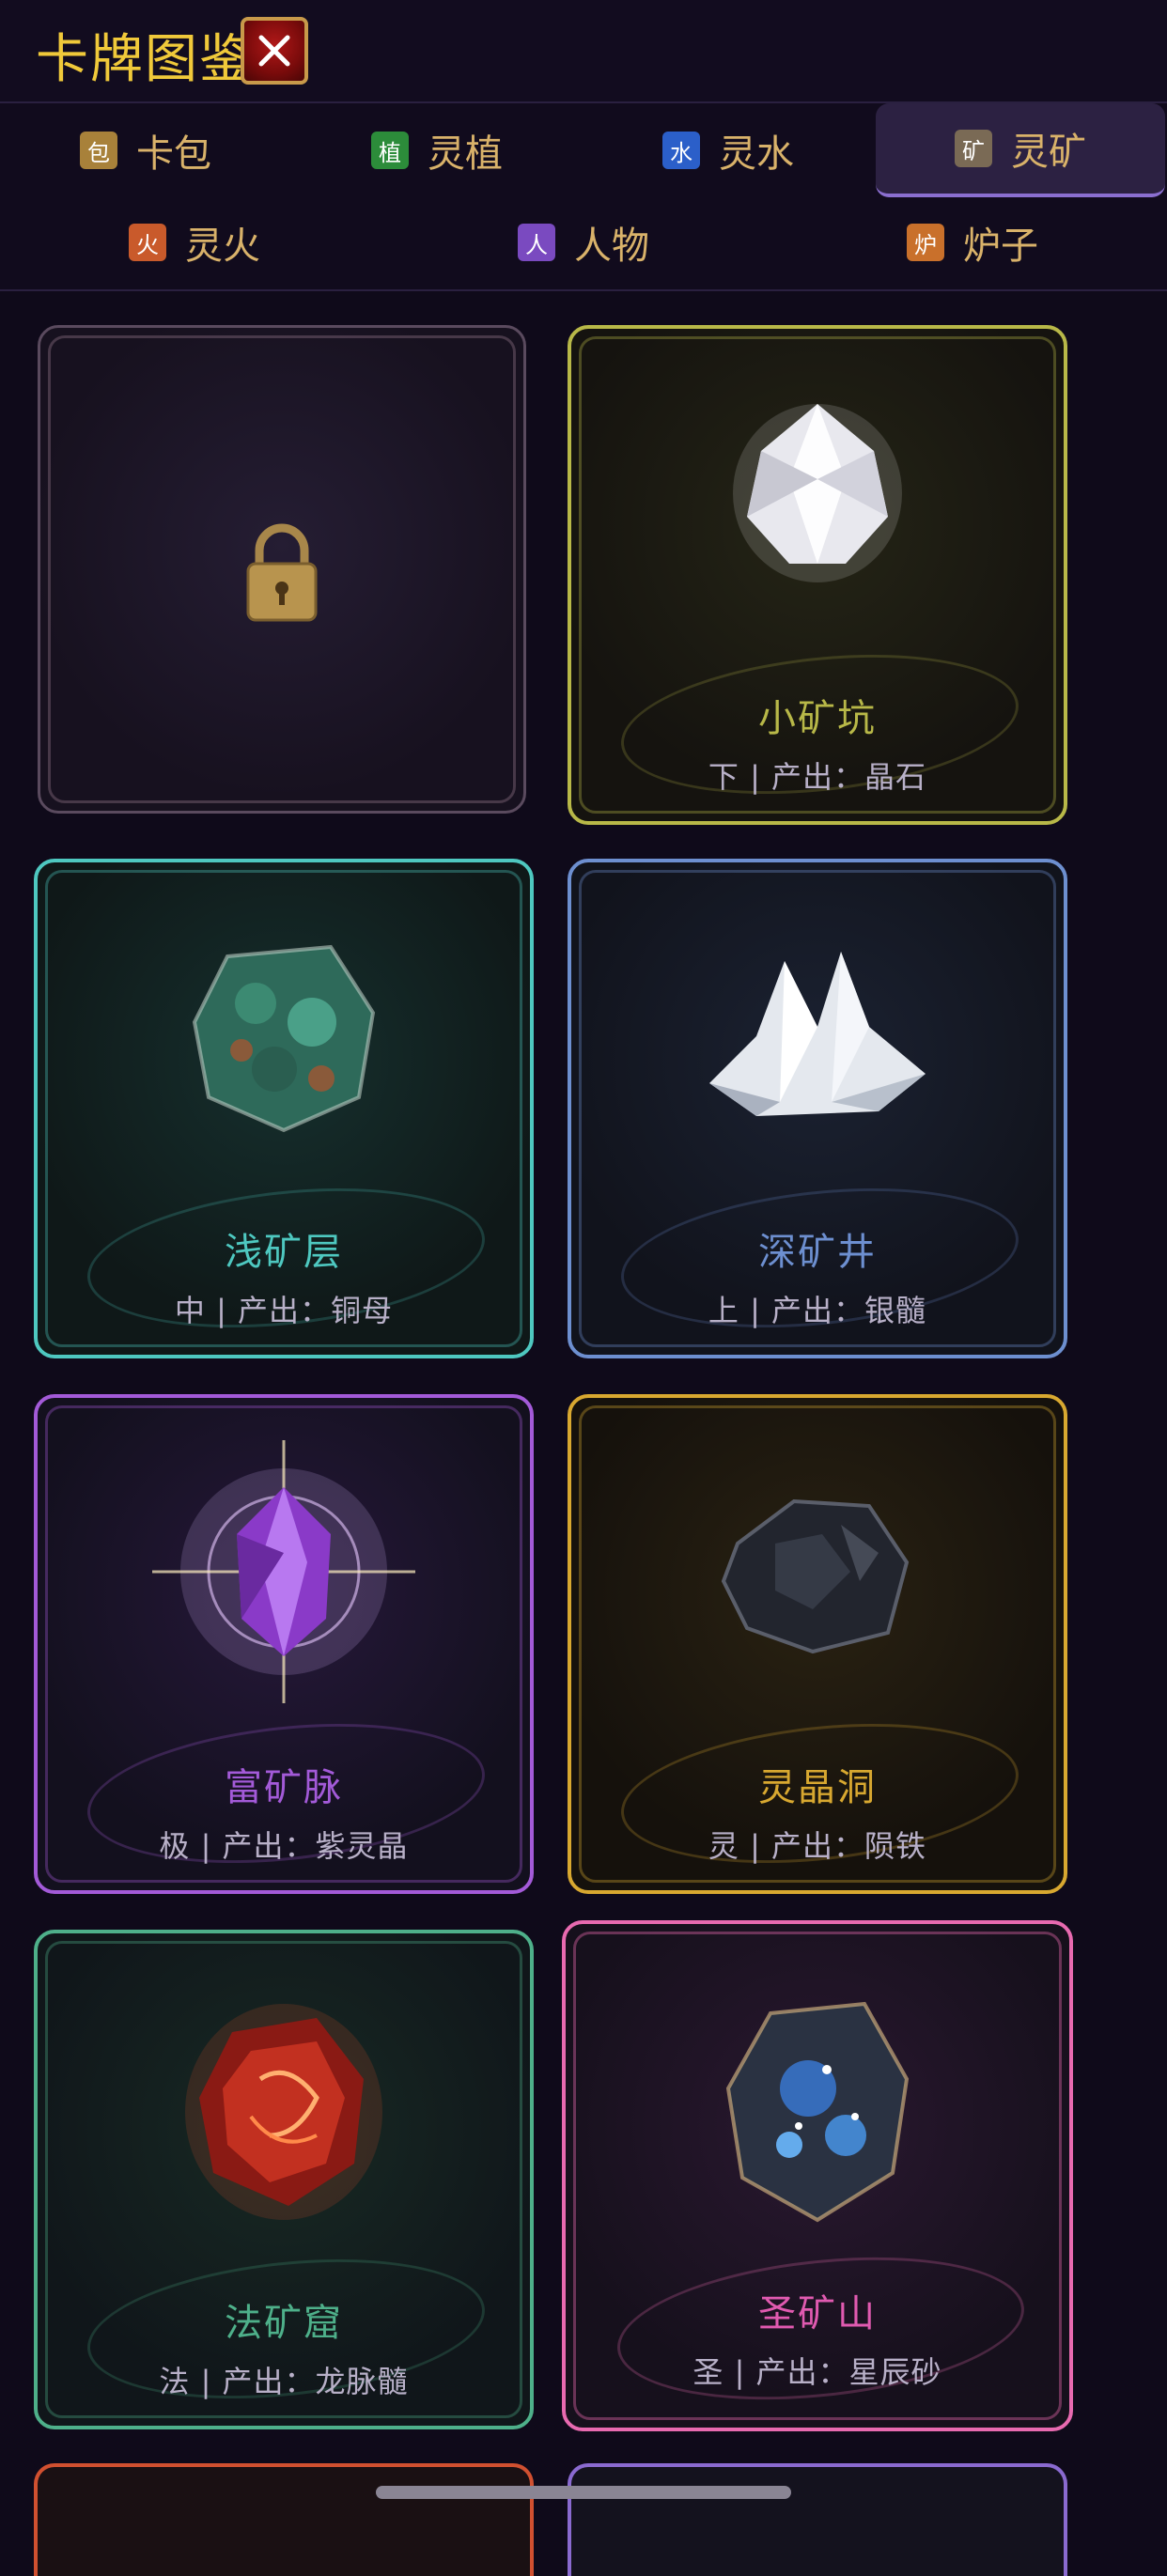 The height and width of the screenshot is (2576, 1167). I want to click on close-button, so click(274, 51).